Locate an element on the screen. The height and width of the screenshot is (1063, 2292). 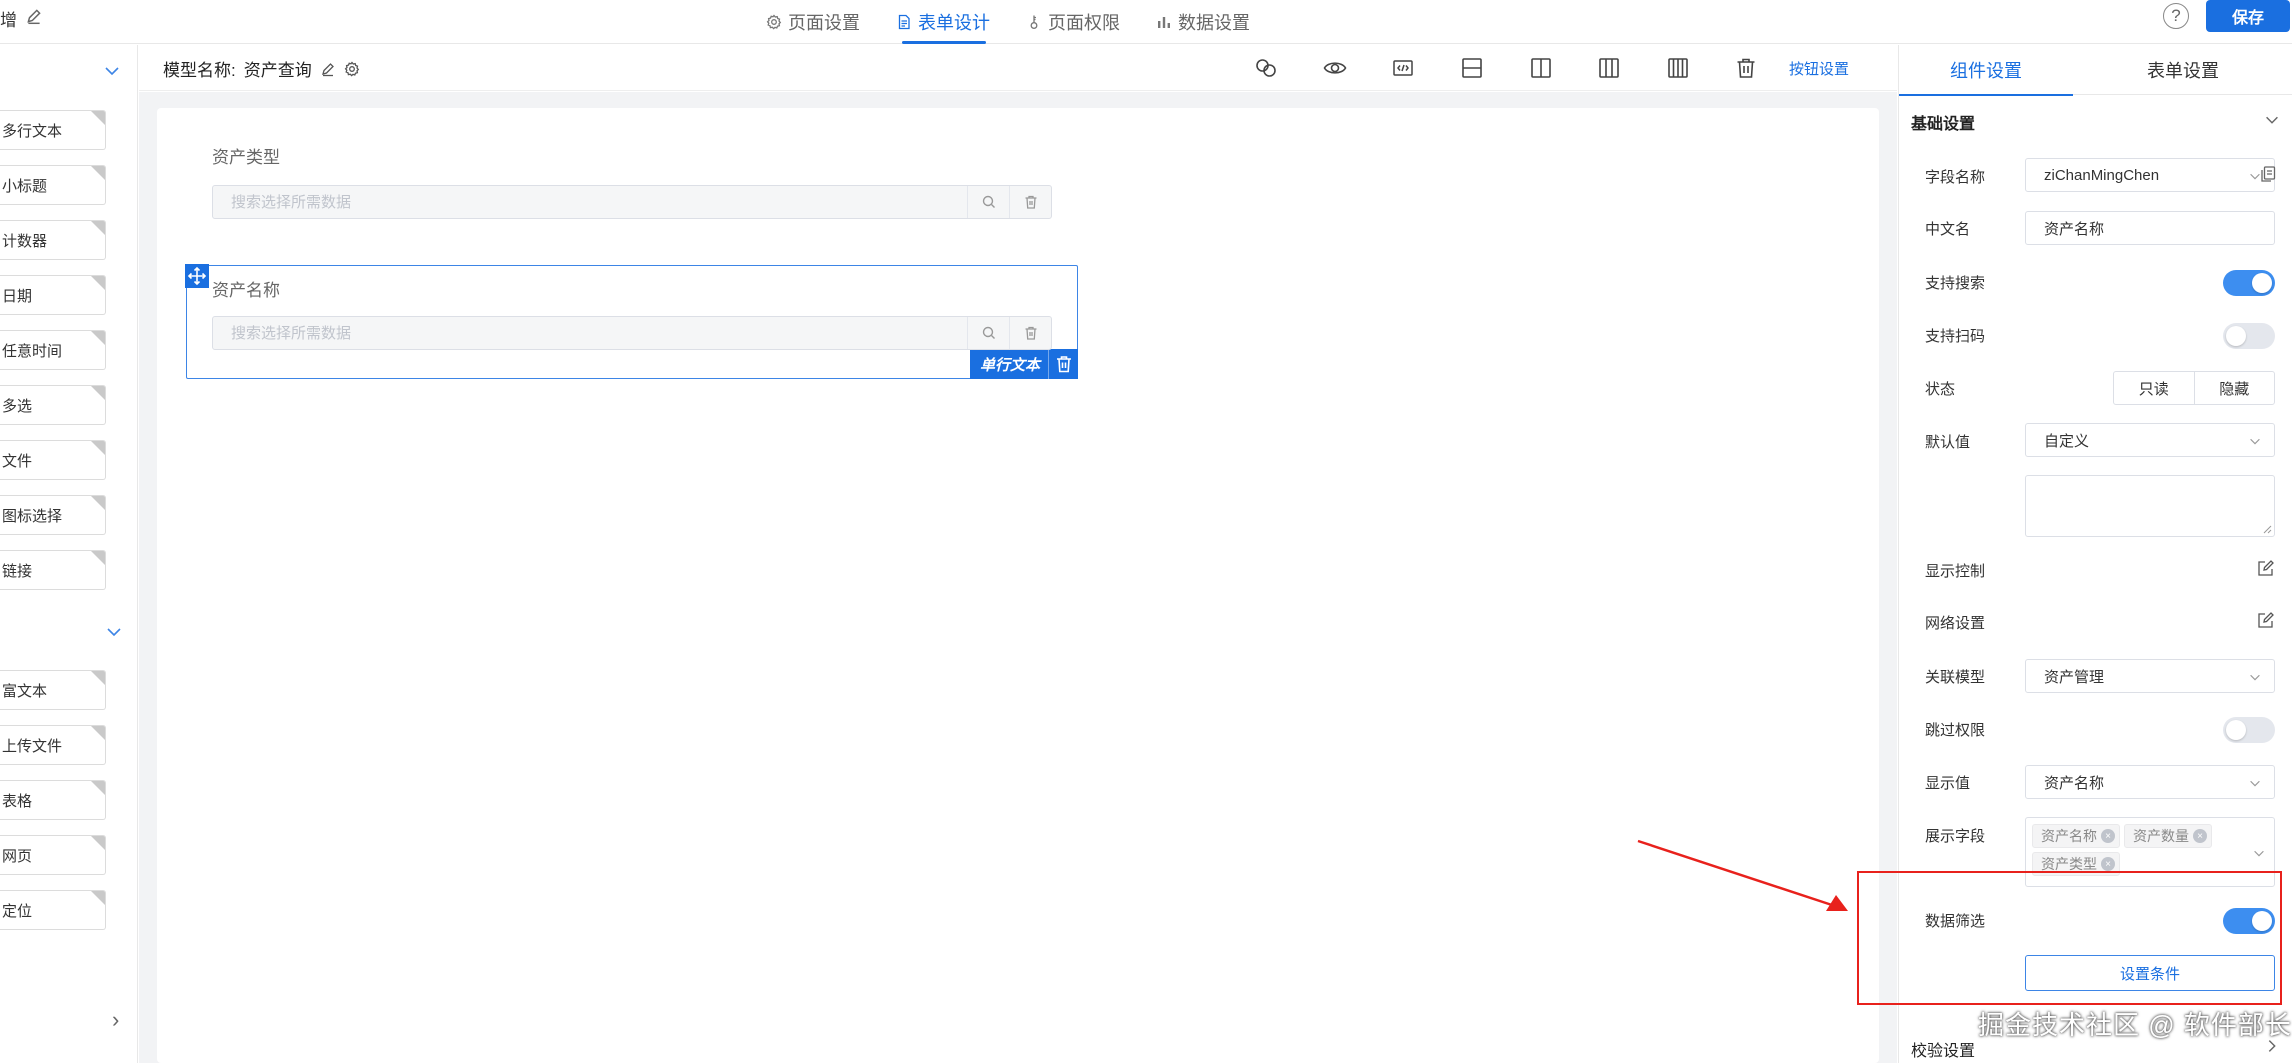
state-readonly-option: 只读 is located at coordinates (2154, 388).